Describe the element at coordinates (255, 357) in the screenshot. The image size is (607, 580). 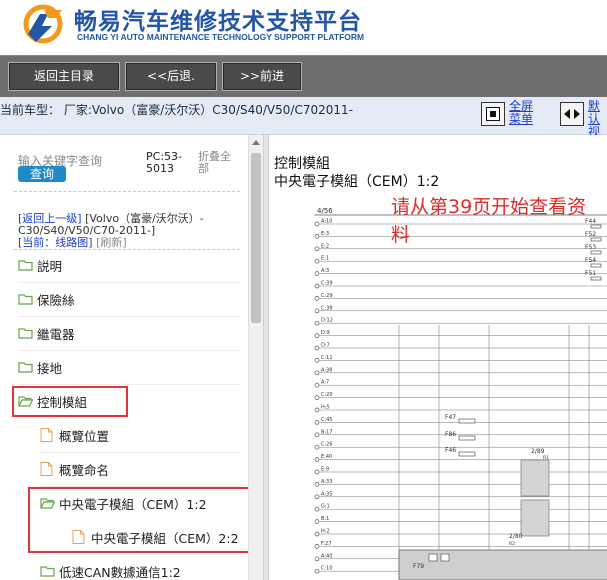
I see `sidebar-scrollbar` at that location.